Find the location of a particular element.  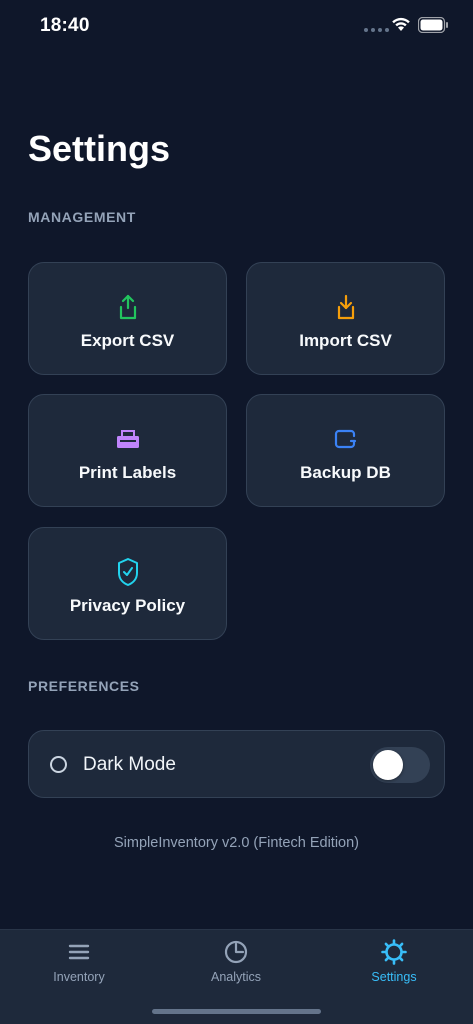

privacy-policy-button: Privacy Policy is located at coordinates (127, 583).